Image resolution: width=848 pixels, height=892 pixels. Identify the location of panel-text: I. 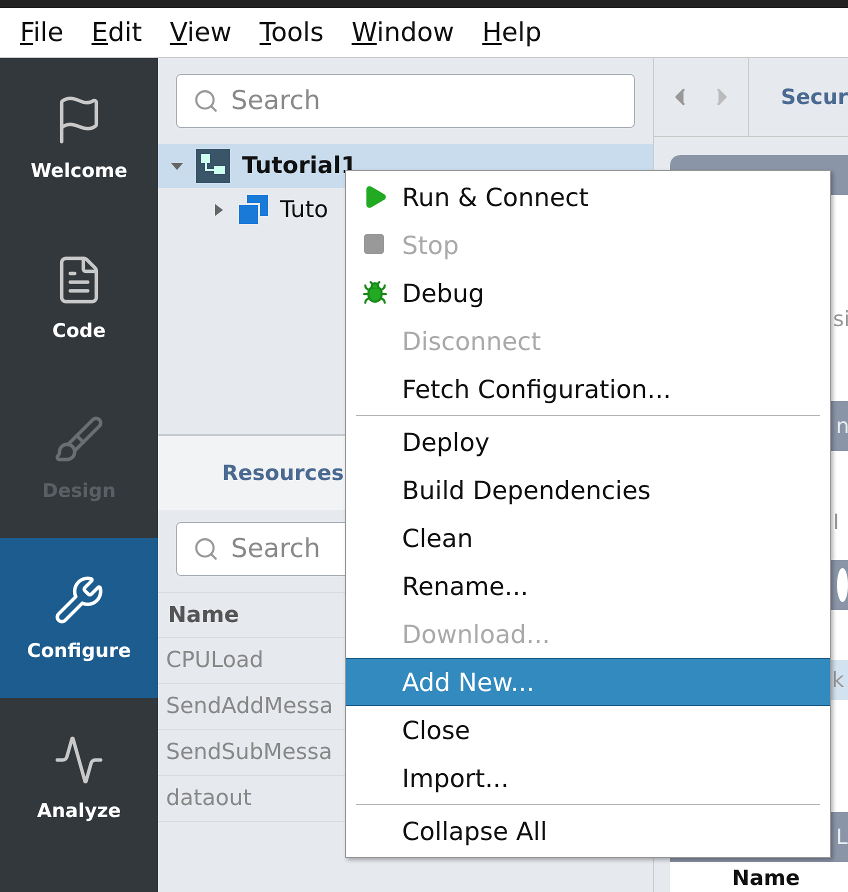
(836, 522).